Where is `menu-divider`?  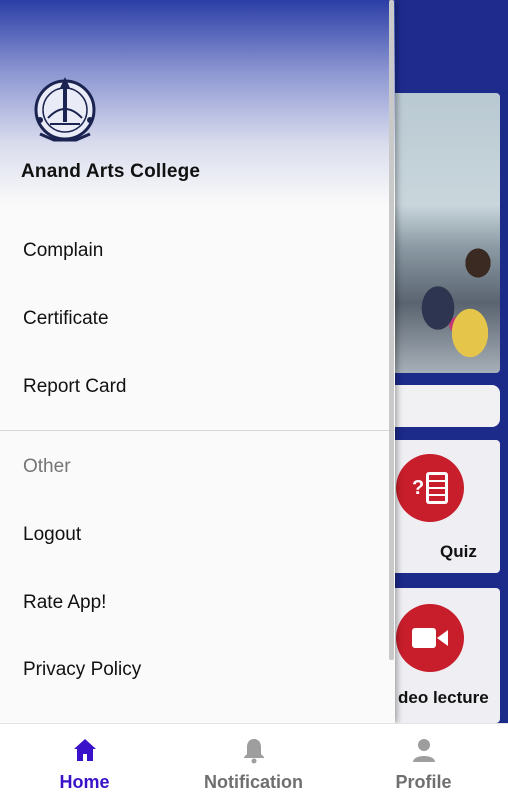
menu-divider is located at coordinates (197, 430).